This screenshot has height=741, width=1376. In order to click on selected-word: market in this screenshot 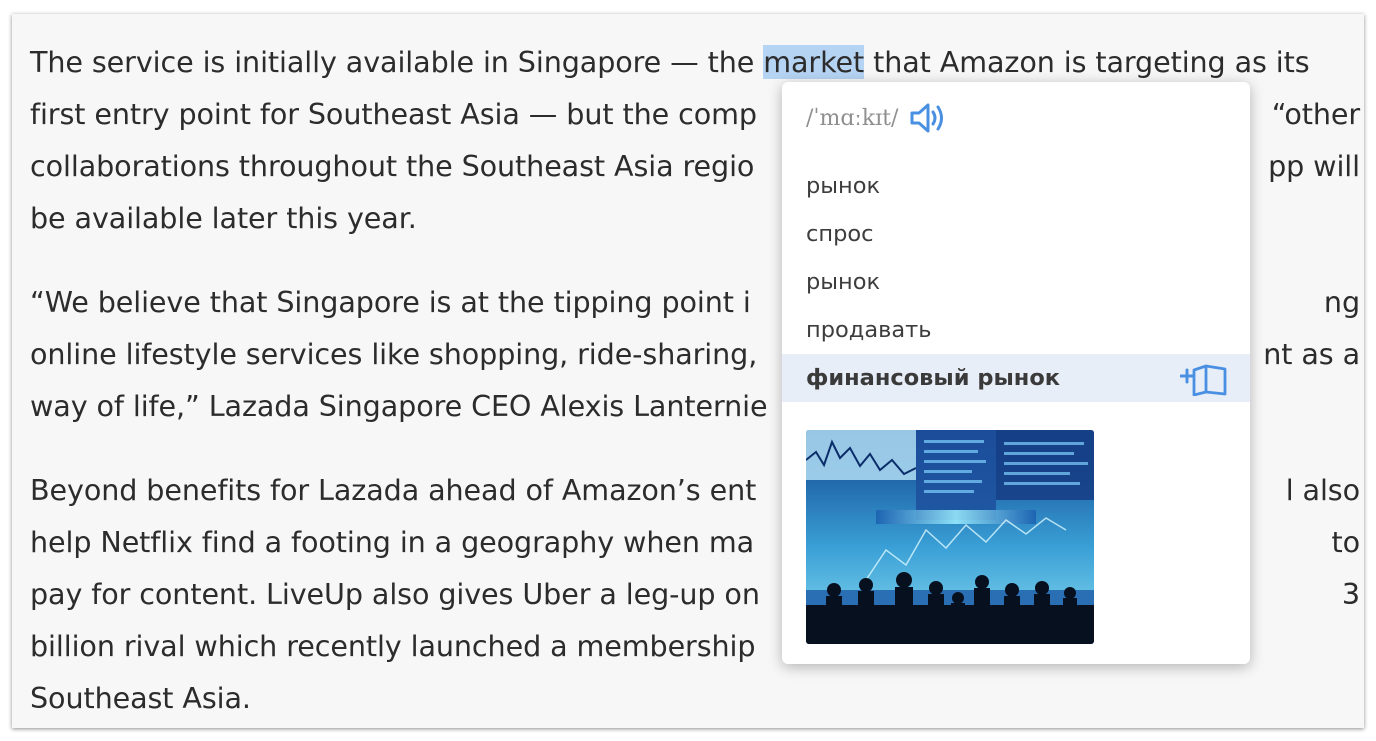, I will do `click(813, 62)`.